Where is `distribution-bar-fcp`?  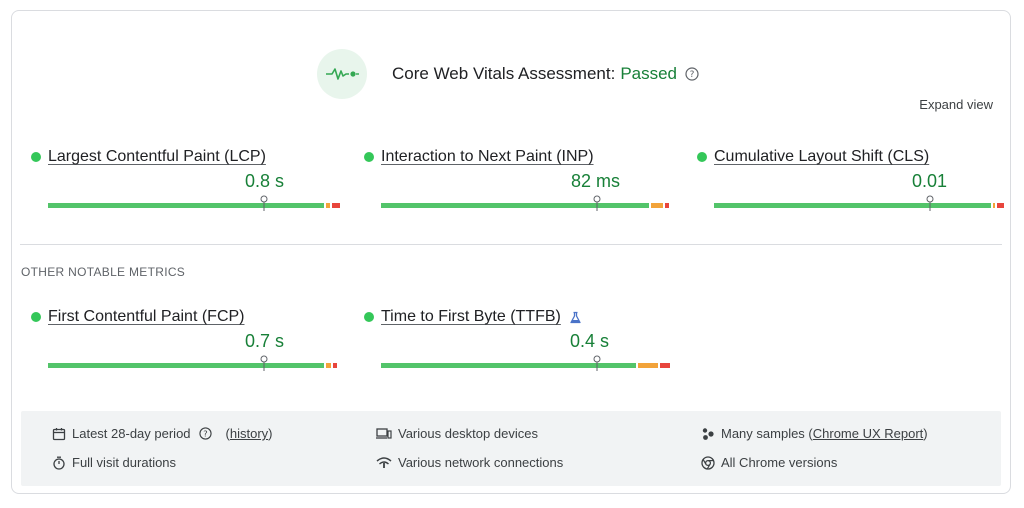 distribution-bar-fcp is located at coordinates (192, 365).